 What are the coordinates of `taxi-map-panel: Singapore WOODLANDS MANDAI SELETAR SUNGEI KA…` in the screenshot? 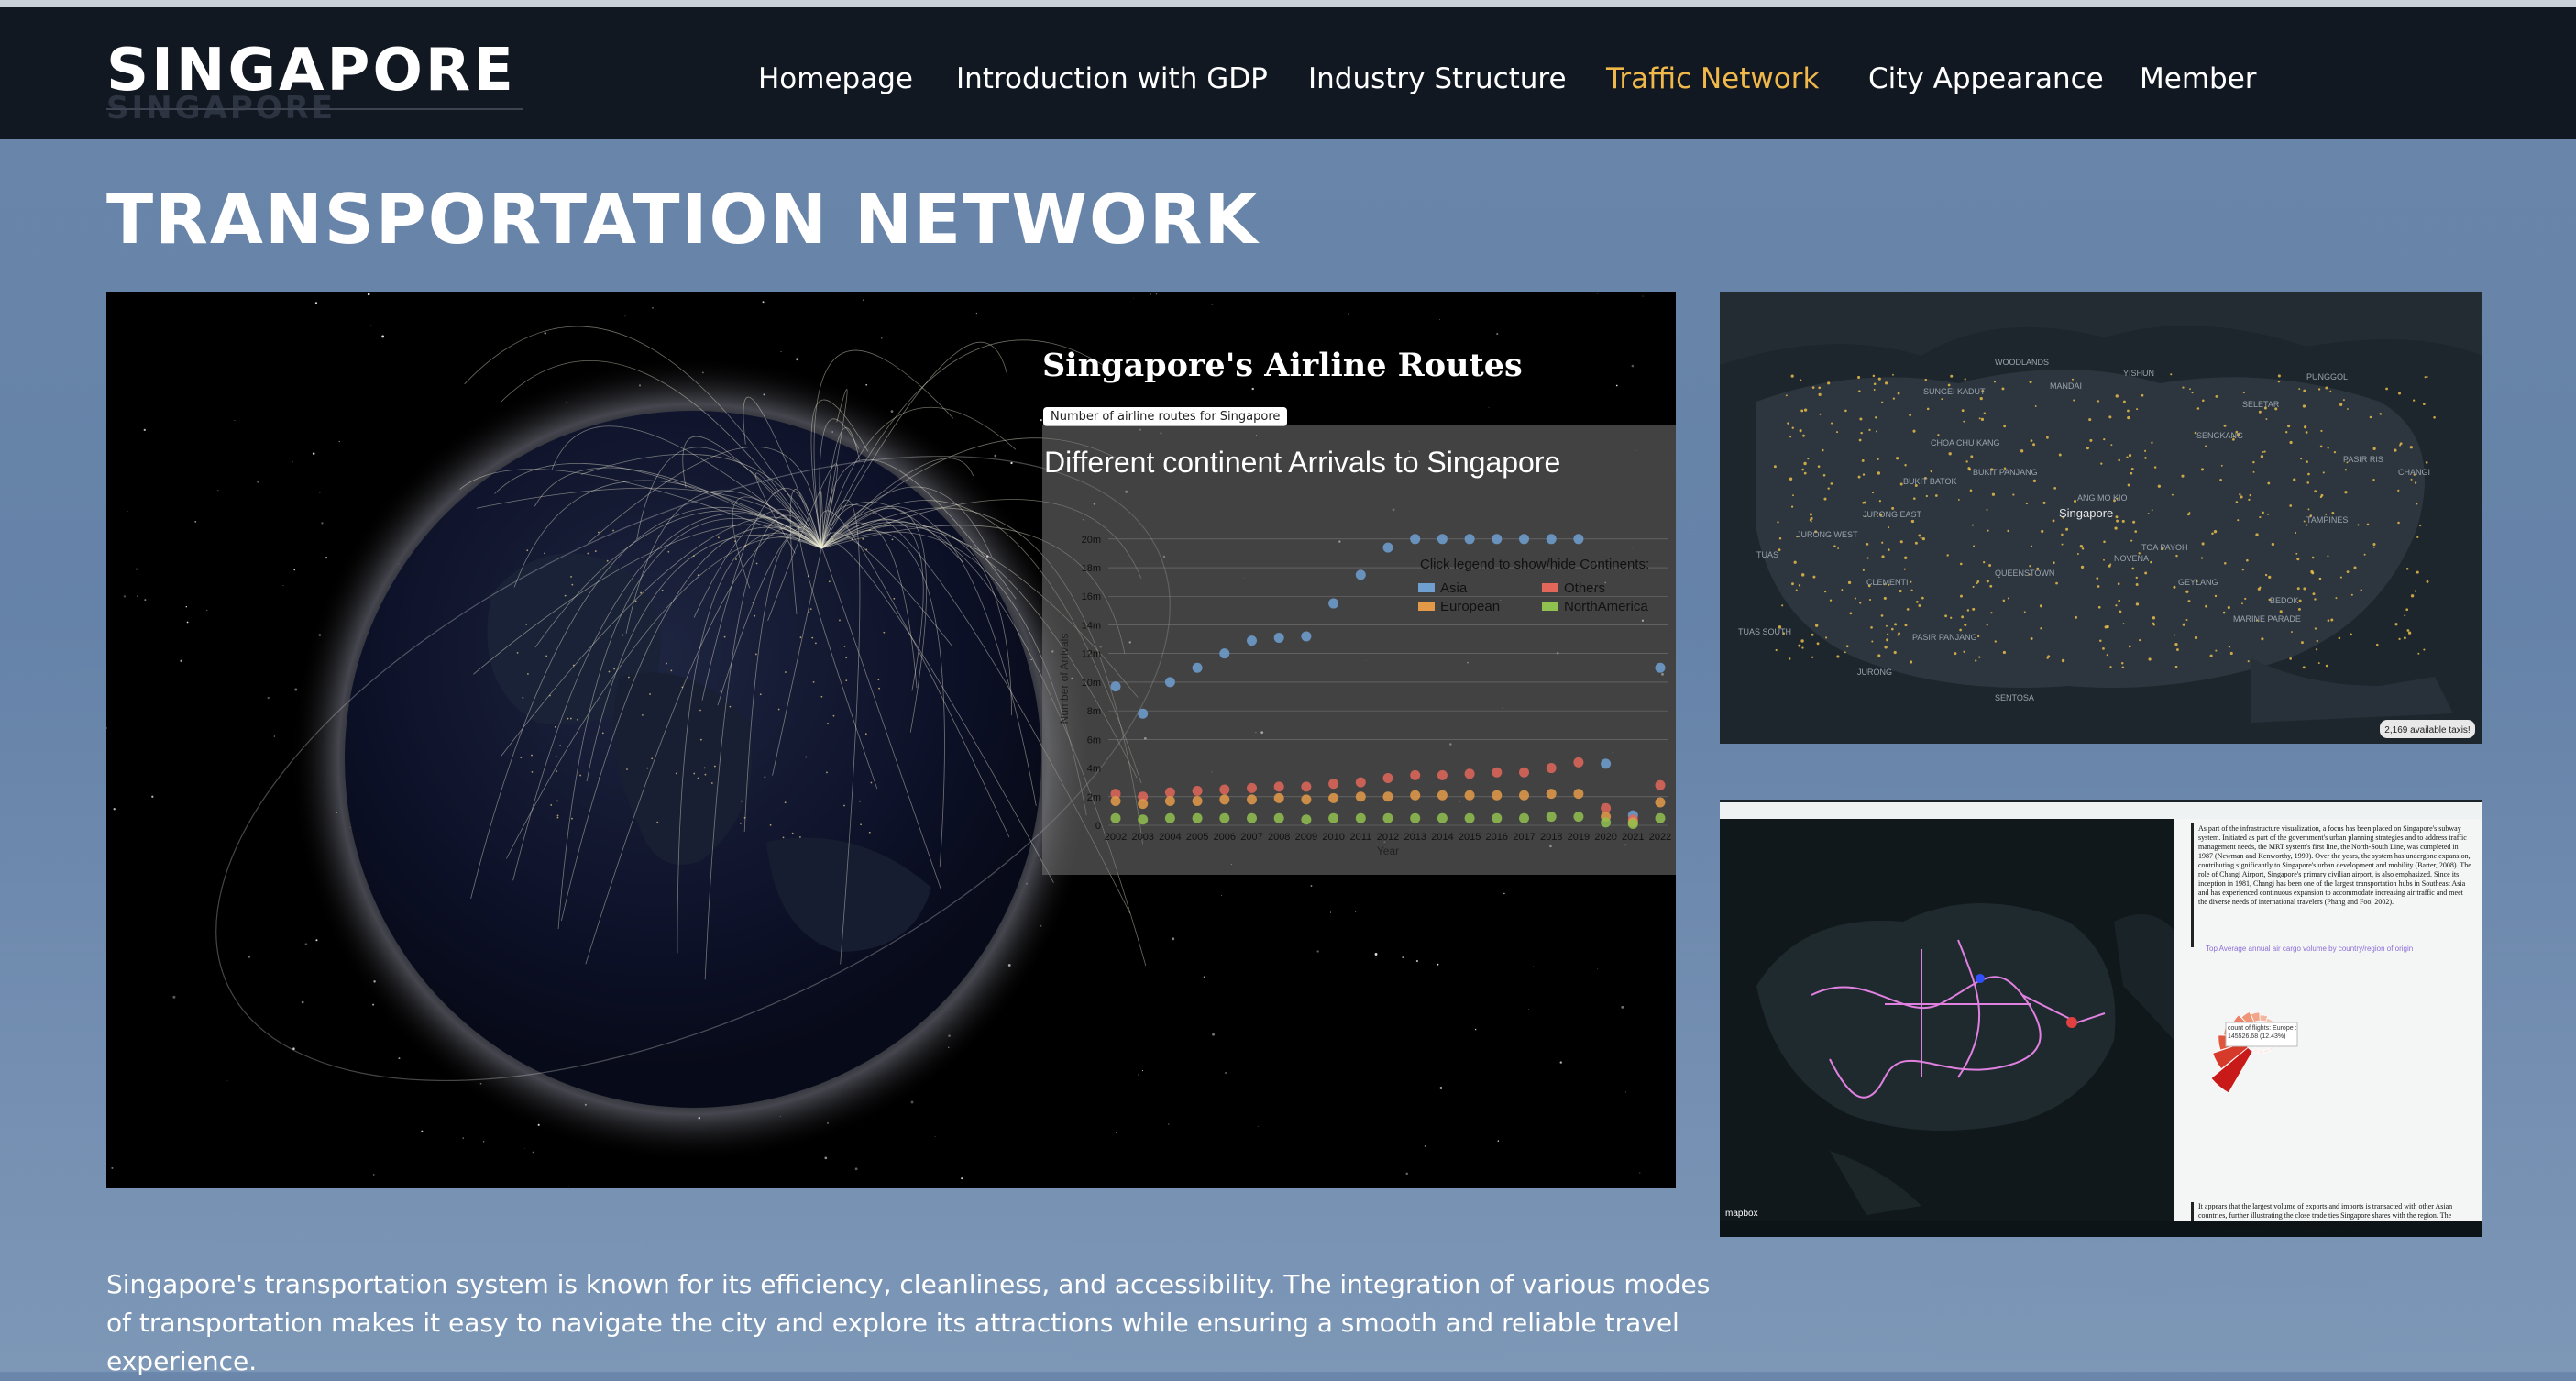 It's located at (2101, 518).